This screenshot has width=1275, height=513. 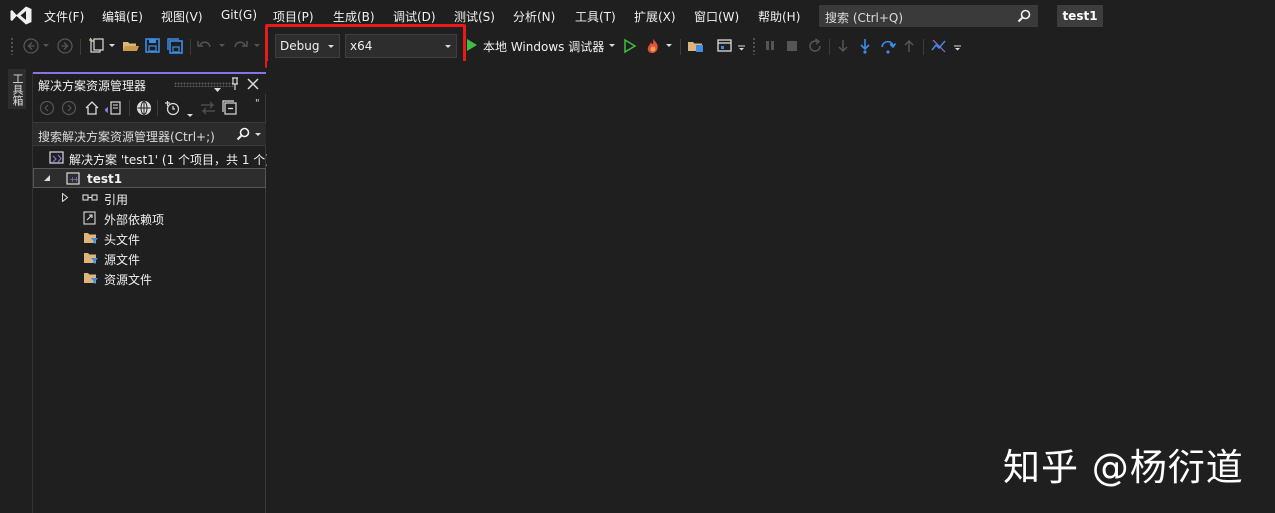 I want to click on navigate-forward-icon, so click(x=65, y=46).